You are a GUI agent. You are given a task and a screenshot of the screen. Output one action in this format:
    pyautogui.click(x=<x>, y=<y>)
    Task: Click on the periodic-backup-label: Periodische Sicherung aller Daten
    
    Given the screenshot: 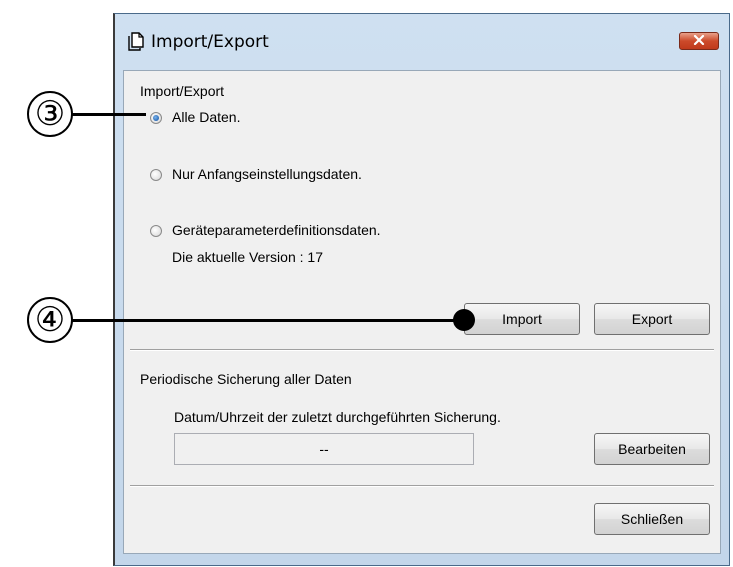 What is the action you would take?
    pyautogui.click(x=246, y=379)
    